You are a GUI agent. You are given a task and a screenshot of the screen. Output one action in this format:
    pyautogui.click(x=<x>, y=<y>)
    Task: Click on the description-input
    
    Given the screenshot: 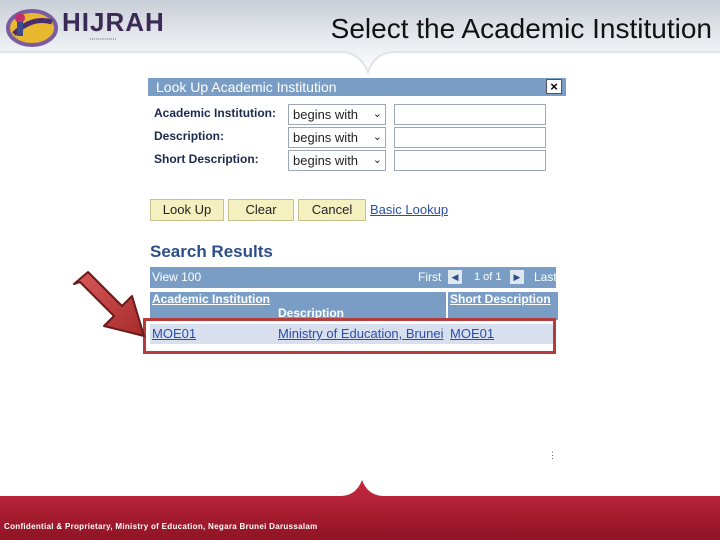 What is the action you would take?
    pyautogui.click(x=470, y=137)
    